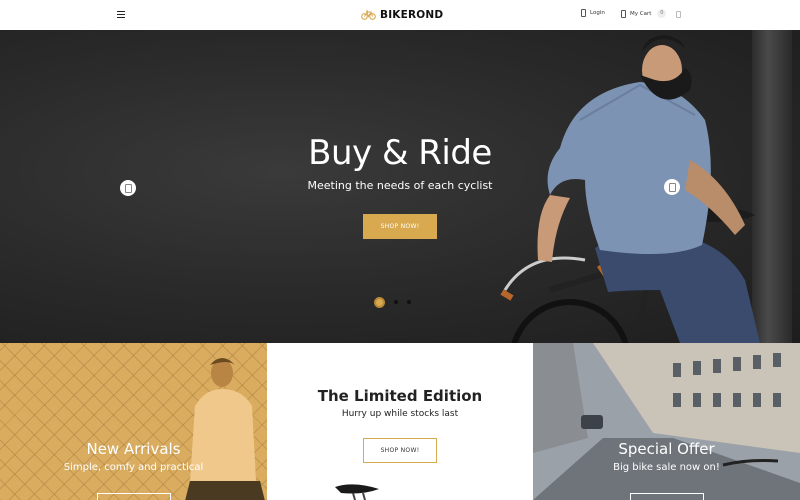 The width and height of the screenshot is (800, 500). What do you see at coordinates (225, 429) in the screenshot?
I see `man-photo` at bounding box center [225, 429].